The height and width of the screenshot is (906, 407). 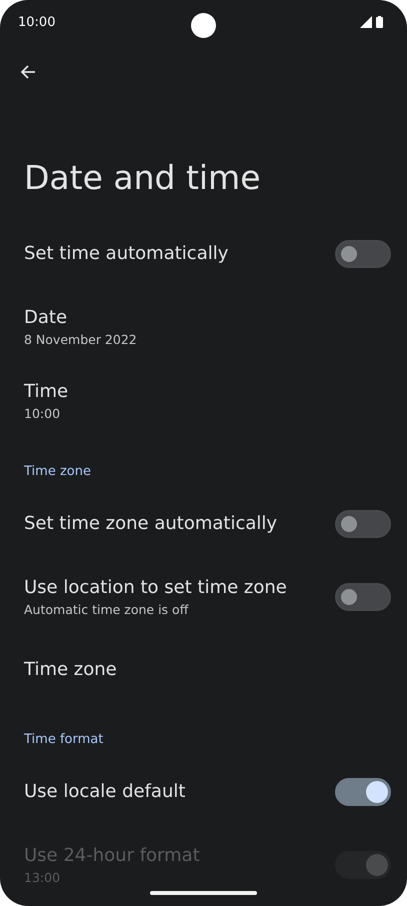 I want to click on battery-icon, so click(x=379, y=22).